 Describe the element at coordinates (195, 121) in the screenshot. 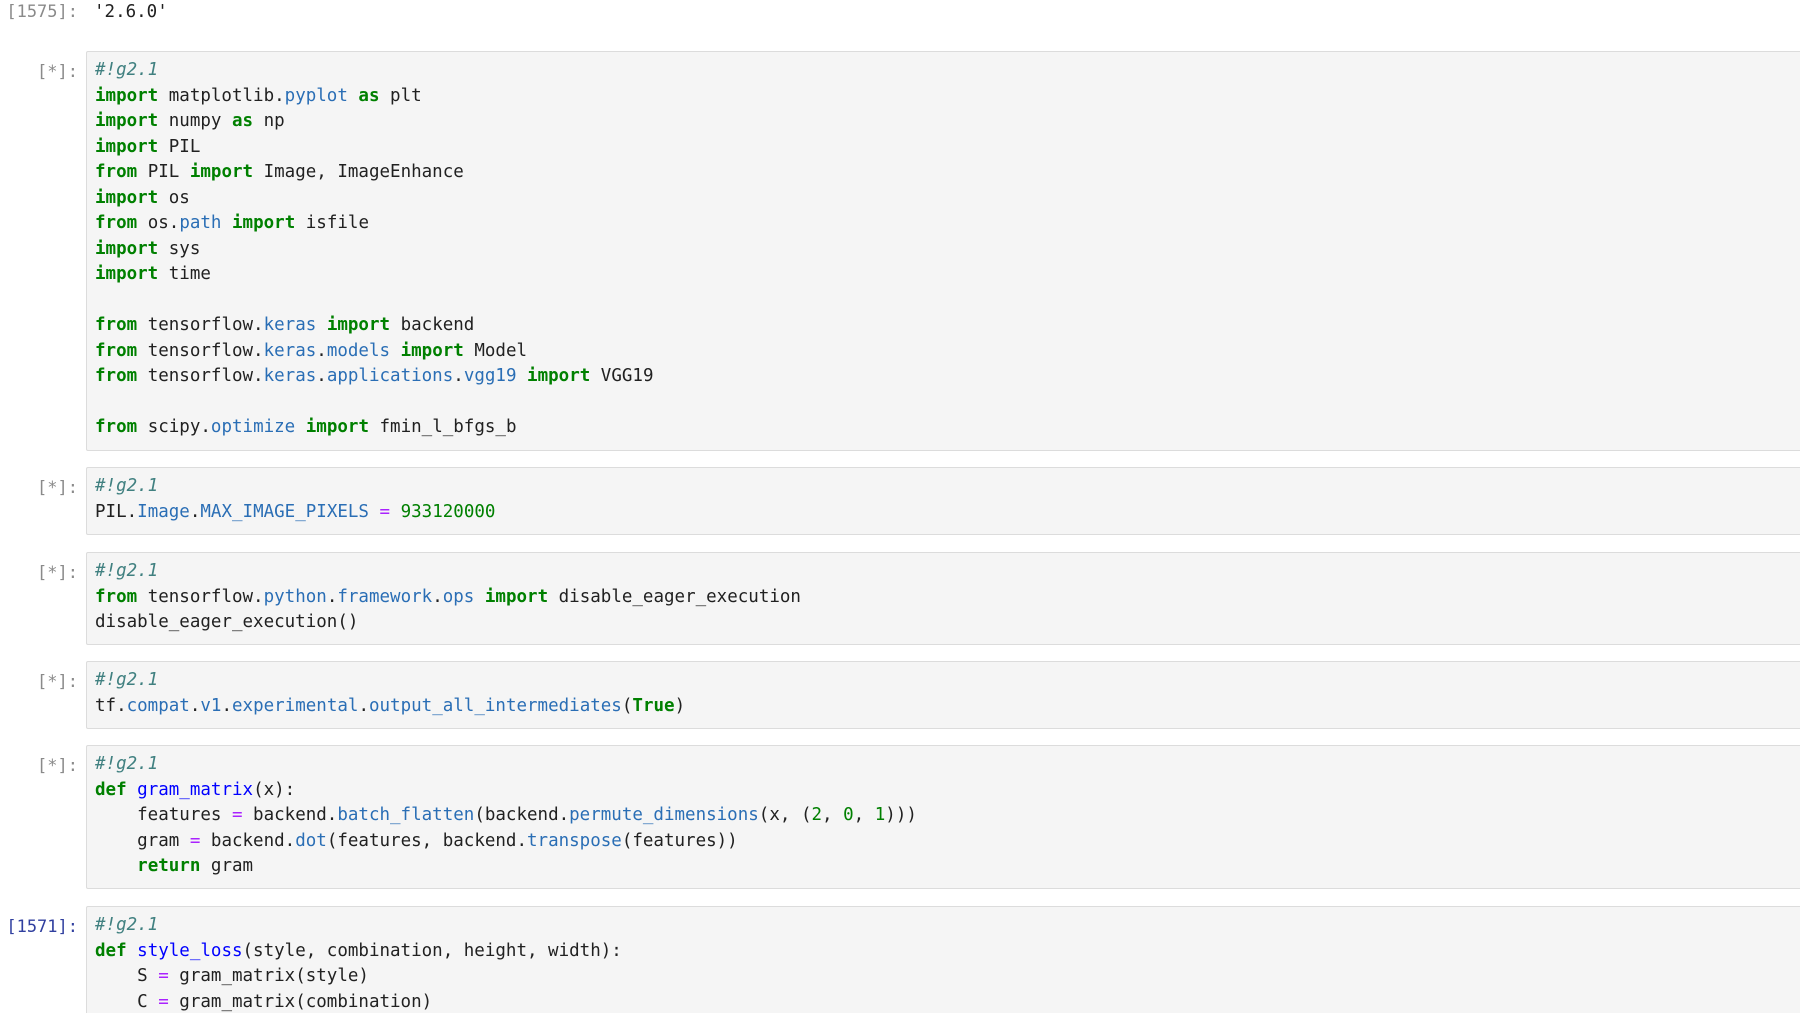

I see `code-token: numpy` at that location.